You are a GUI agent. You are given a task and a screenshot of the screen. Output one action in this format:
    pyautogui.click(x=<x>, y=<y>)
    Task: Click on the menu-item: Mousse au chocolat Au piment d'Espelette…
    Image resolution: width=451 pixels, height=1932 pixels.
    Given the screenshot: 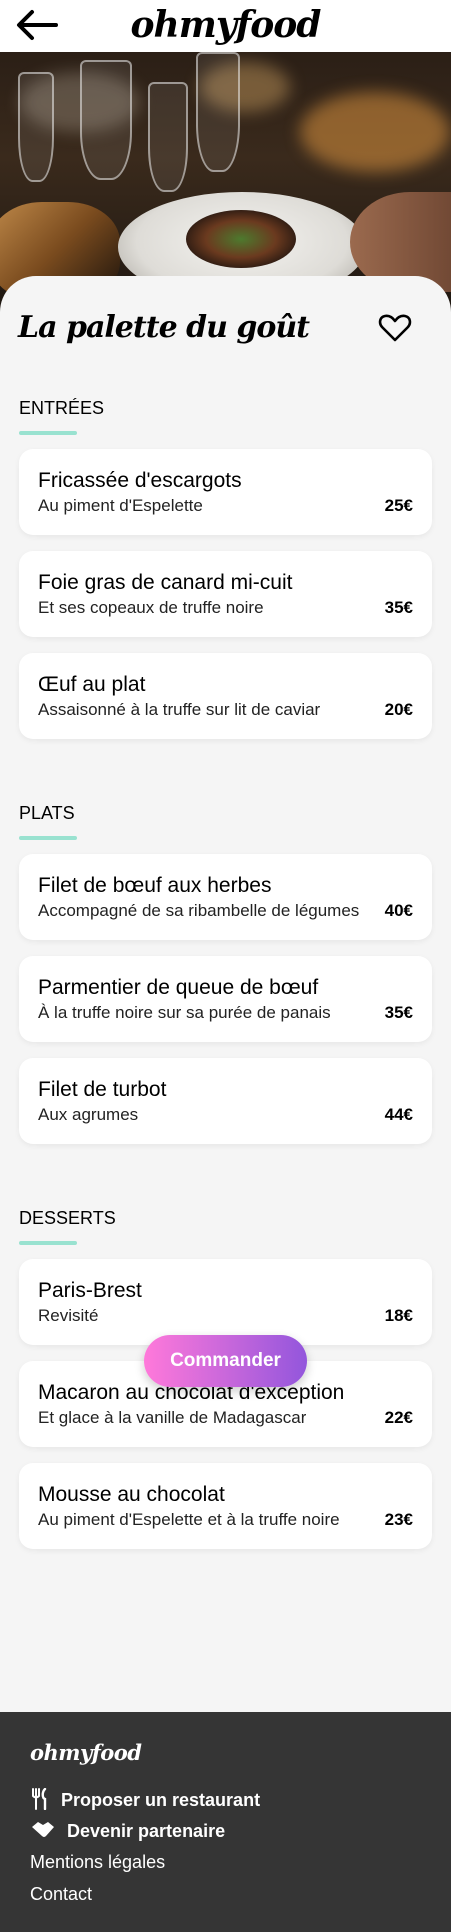 What is the action you would take?
    pyautogui.click(x=225, y=1506)
    